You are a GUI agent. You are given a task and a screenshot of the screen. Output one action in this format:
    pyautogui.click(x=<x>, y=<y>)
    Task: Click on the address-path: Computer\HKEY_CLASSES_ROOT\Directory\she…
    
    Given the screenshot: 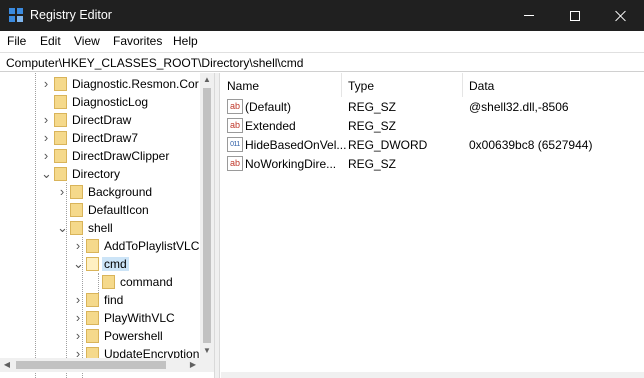 What is the action you would take?
    pyautogui.click(x=154, y=63)
    